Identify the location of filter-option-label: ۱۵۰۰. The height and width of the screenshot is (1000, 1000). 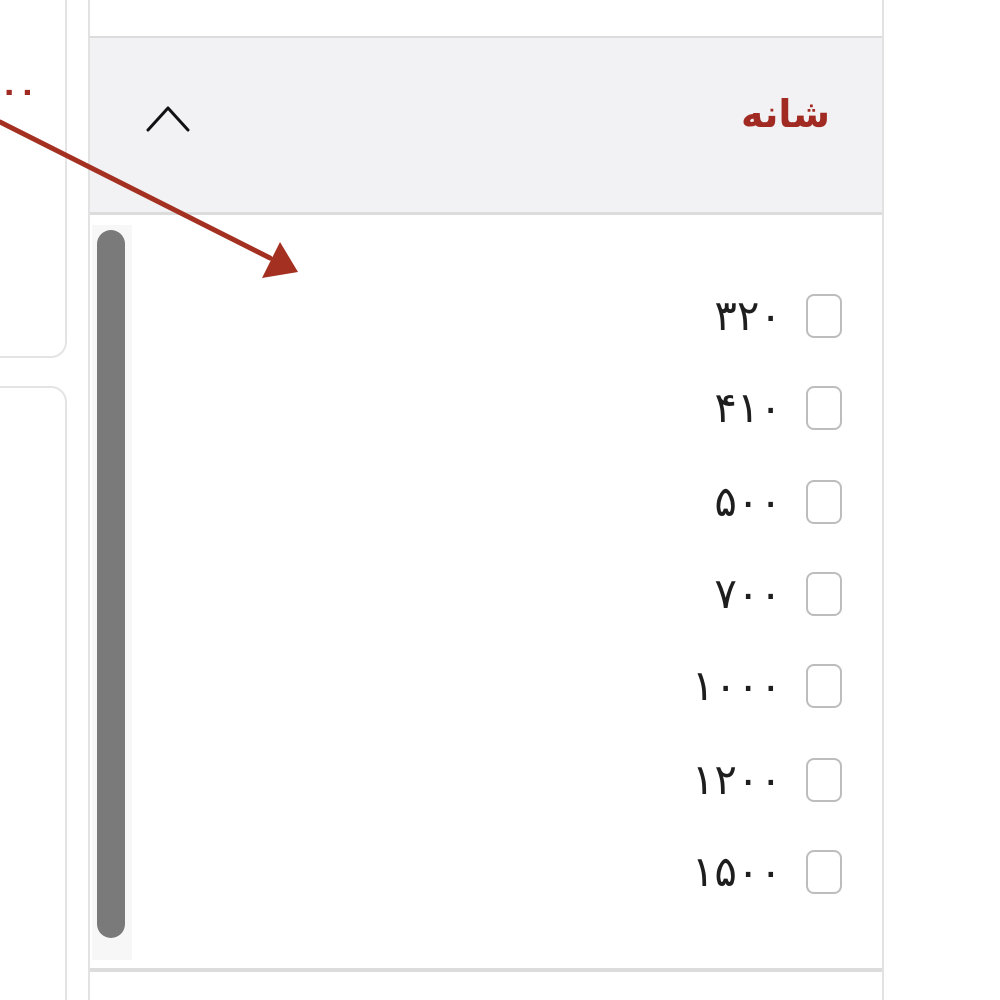
(736, 871).